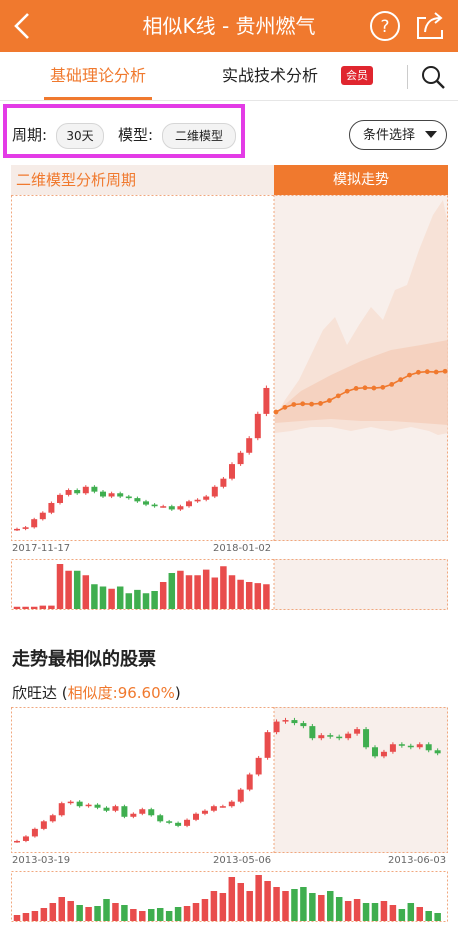 This screenshot has width=458, height=927. I want to click on model-label: 模型:, so click(136, 135).